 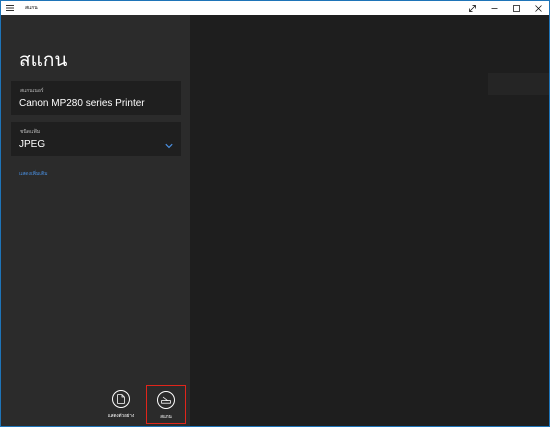 I want to click on hamburger-menu-icon, so click(x=10, y=8).